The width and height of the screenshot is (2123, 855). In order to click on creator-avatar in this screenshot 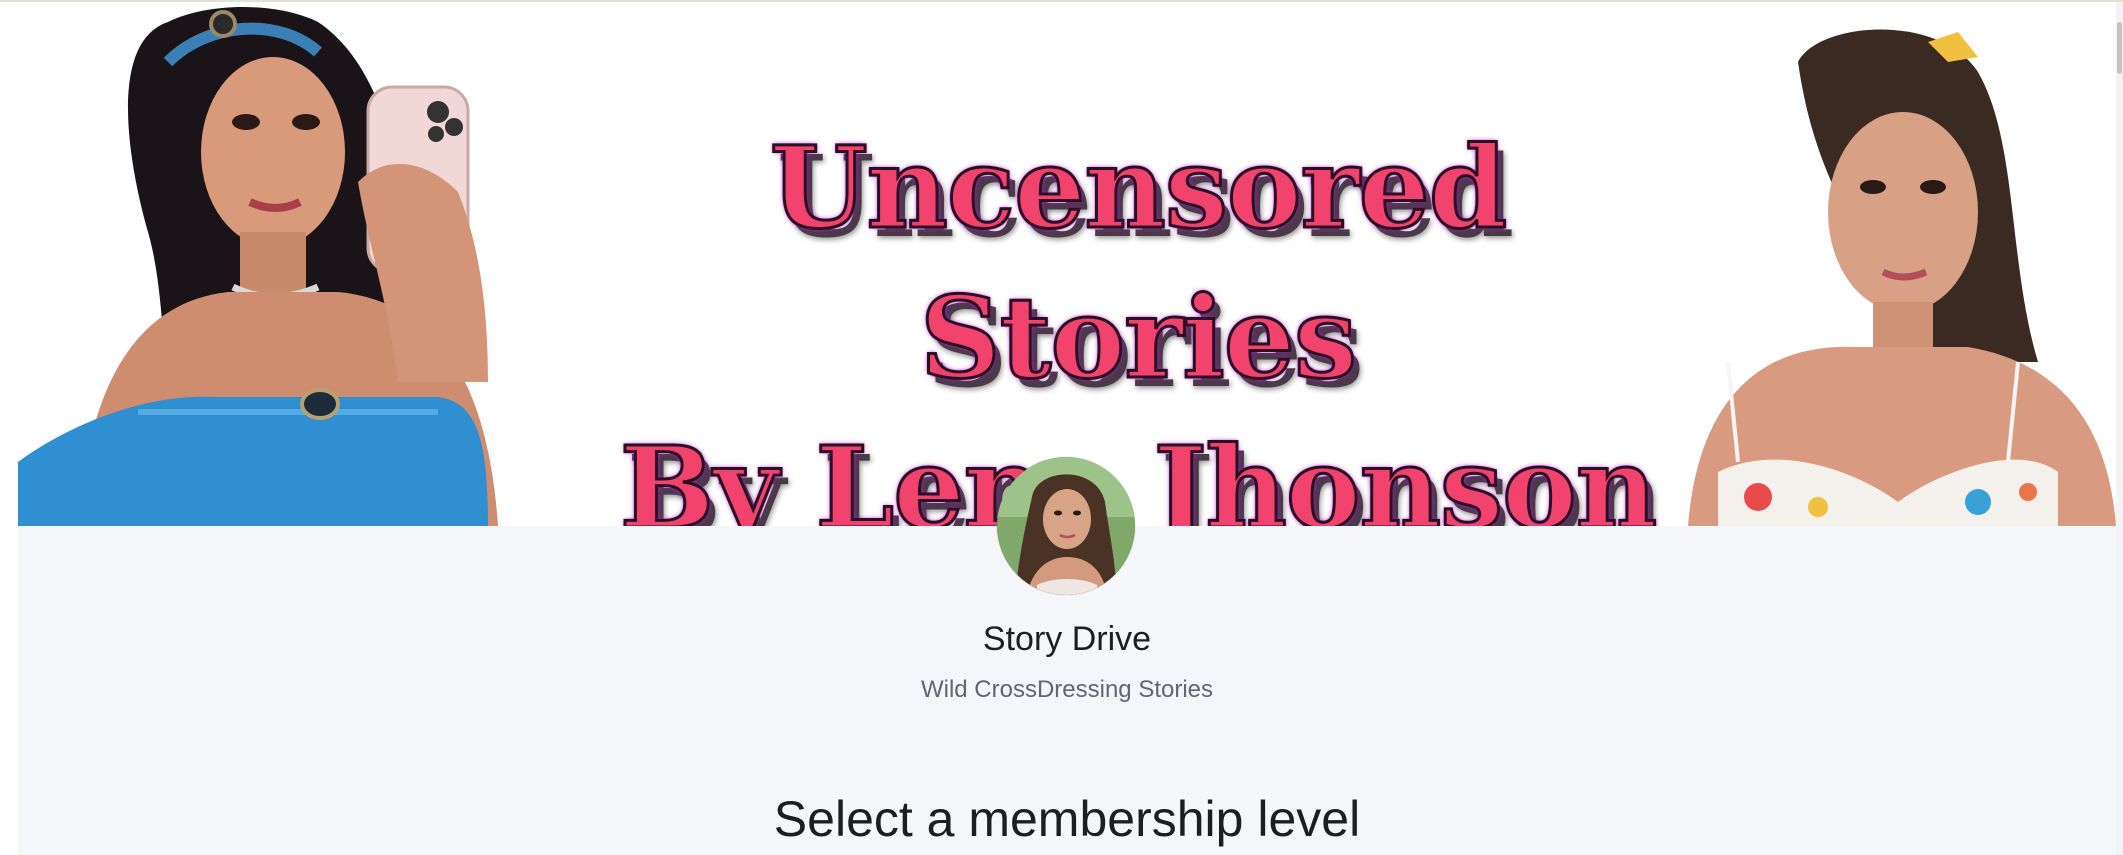, I will do `click(1066, 526)`.